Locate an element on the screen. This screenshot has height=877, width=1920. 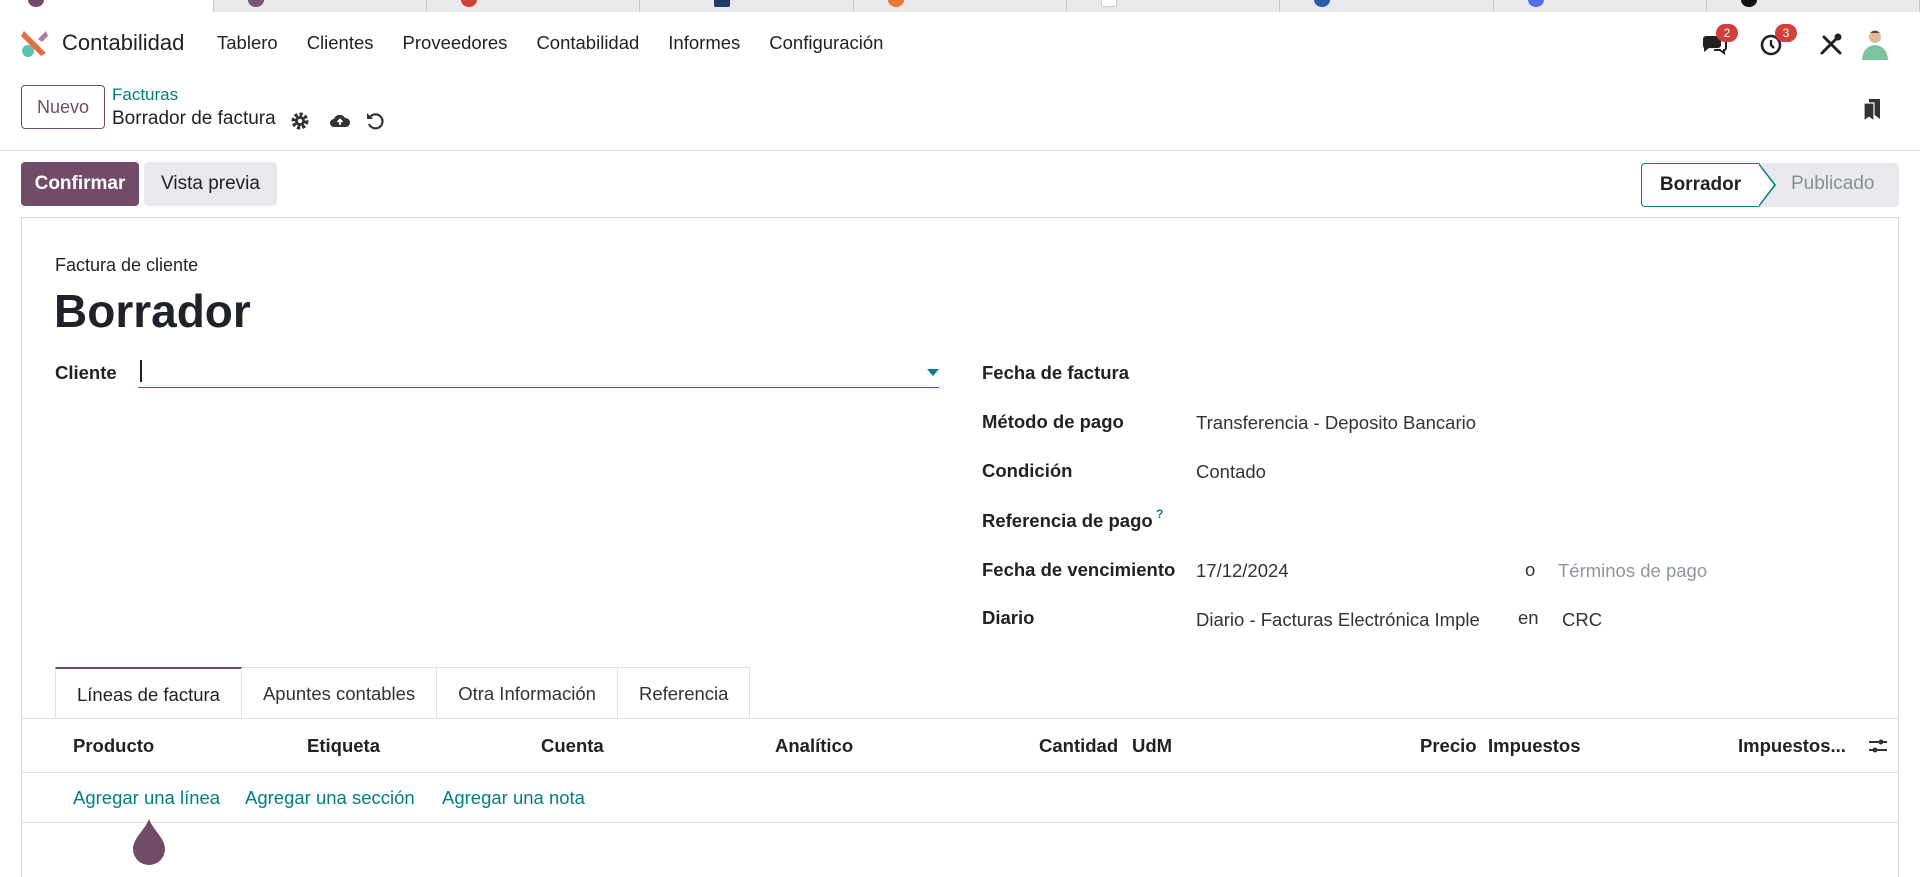
due-date-label: Fecha de vencimiento is located at coordinates (1079, 569).